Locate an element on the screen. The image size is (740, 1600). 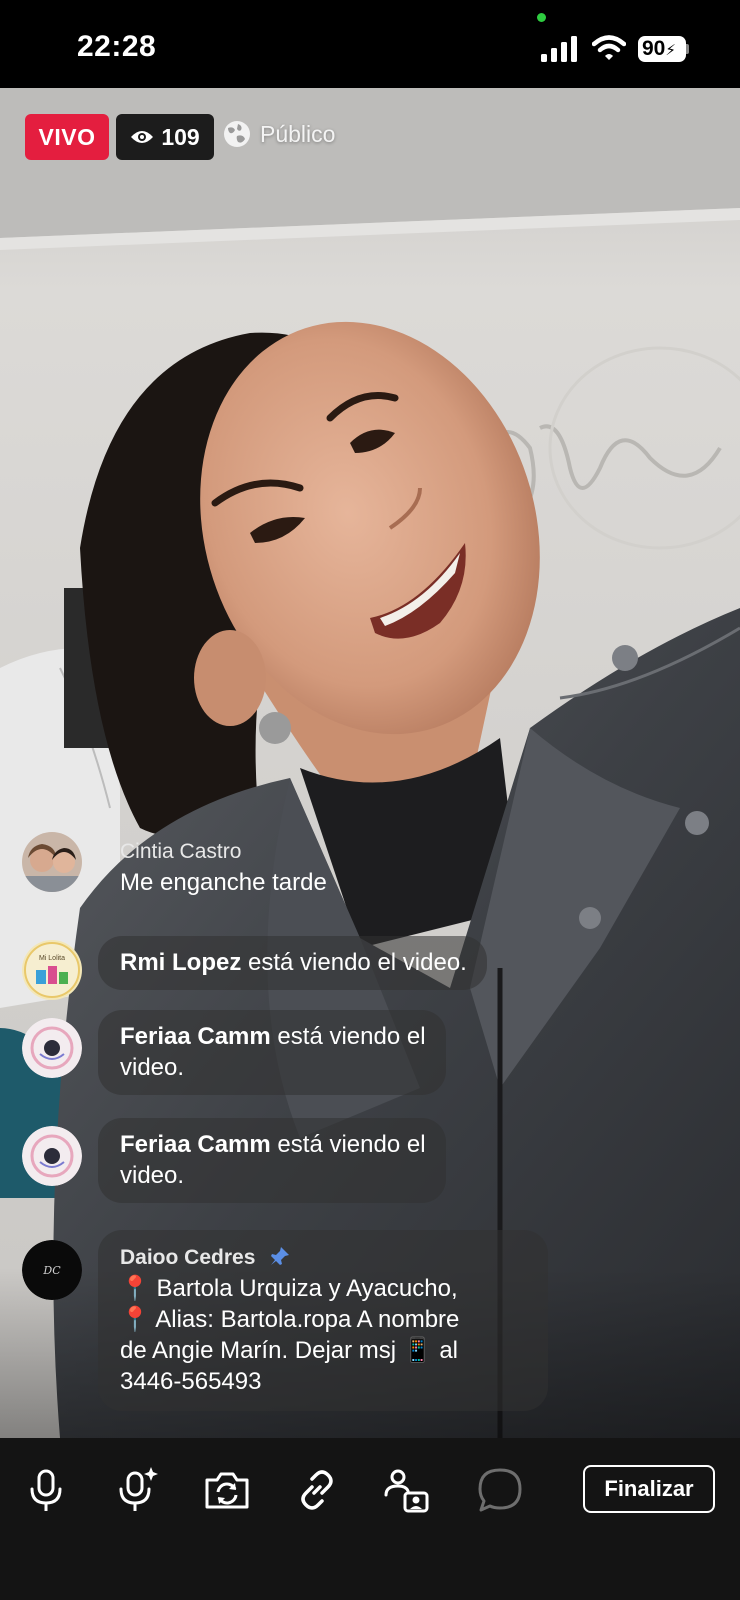
privacy-setting: Público is located at coordinates (279, 134).